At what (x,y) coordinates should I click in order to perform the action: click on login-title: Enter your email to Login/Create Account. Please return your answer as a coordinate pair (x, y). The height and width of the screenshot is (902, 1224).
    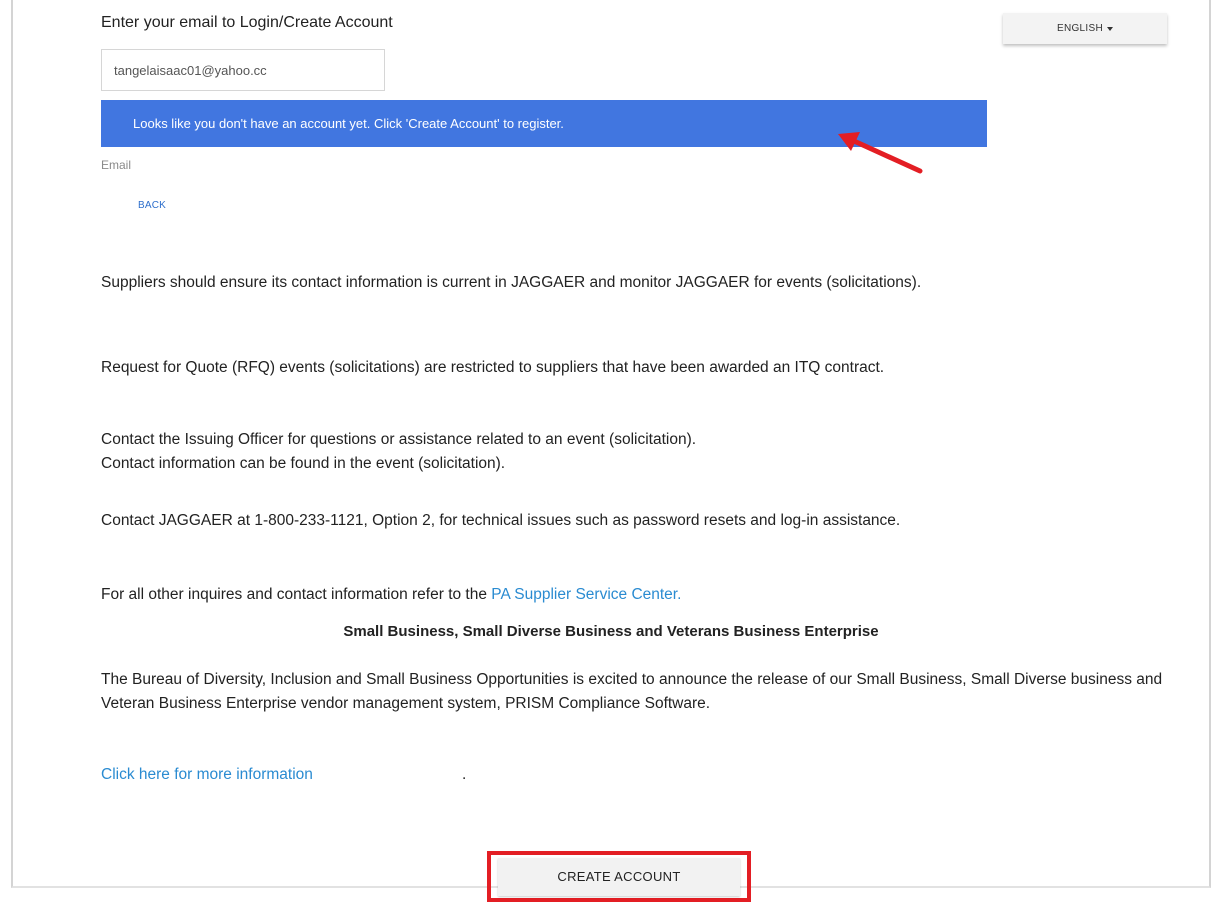
    Looking at the image, I should click on (247, 22).